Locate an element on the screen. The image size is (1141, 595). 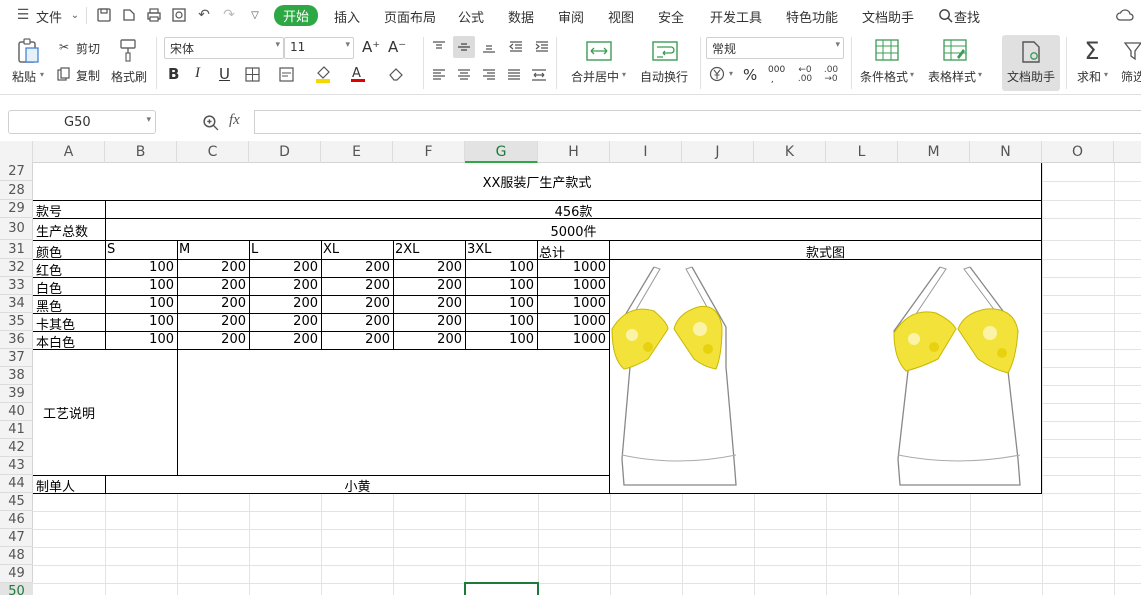
row-header: 32 is located at coordinates (16, 268).